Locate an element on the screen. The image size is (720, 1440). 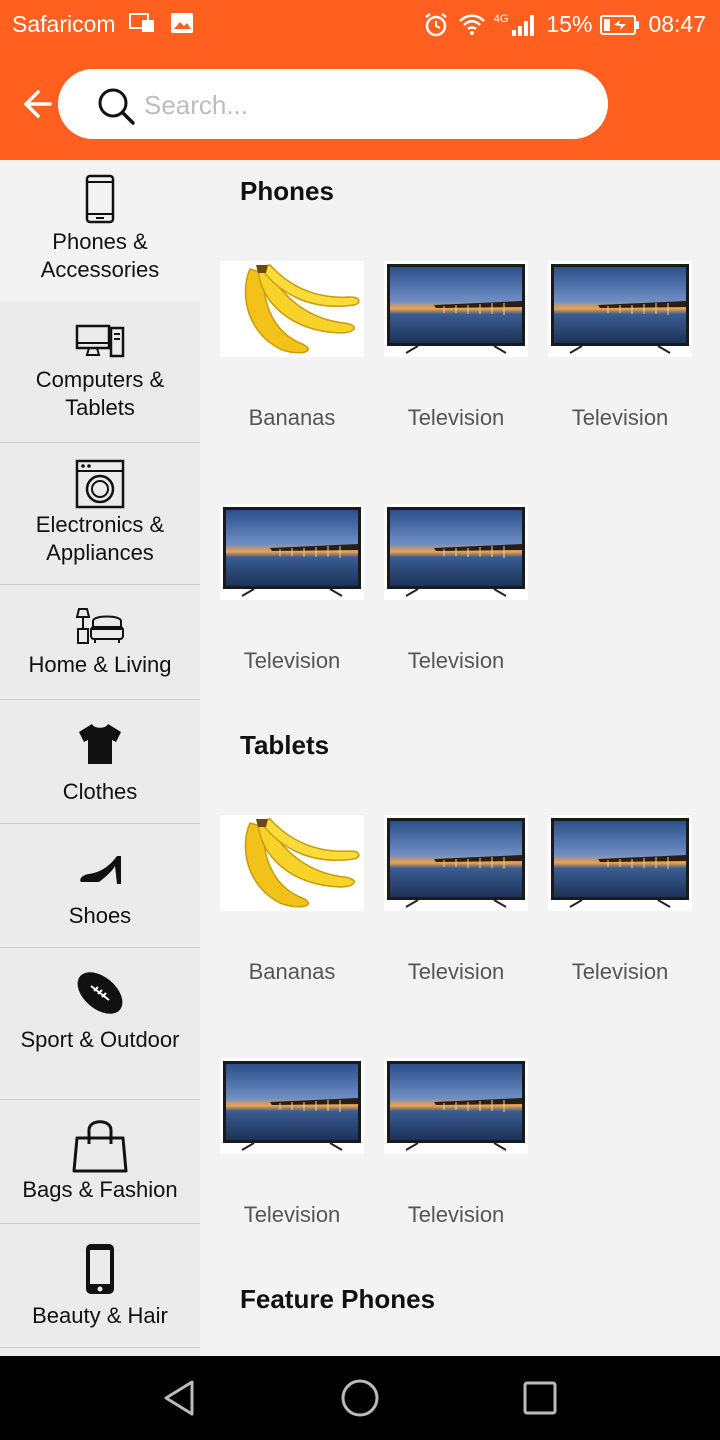
sidebar-item-label: Home & Living is located at coordinates (100, 664).